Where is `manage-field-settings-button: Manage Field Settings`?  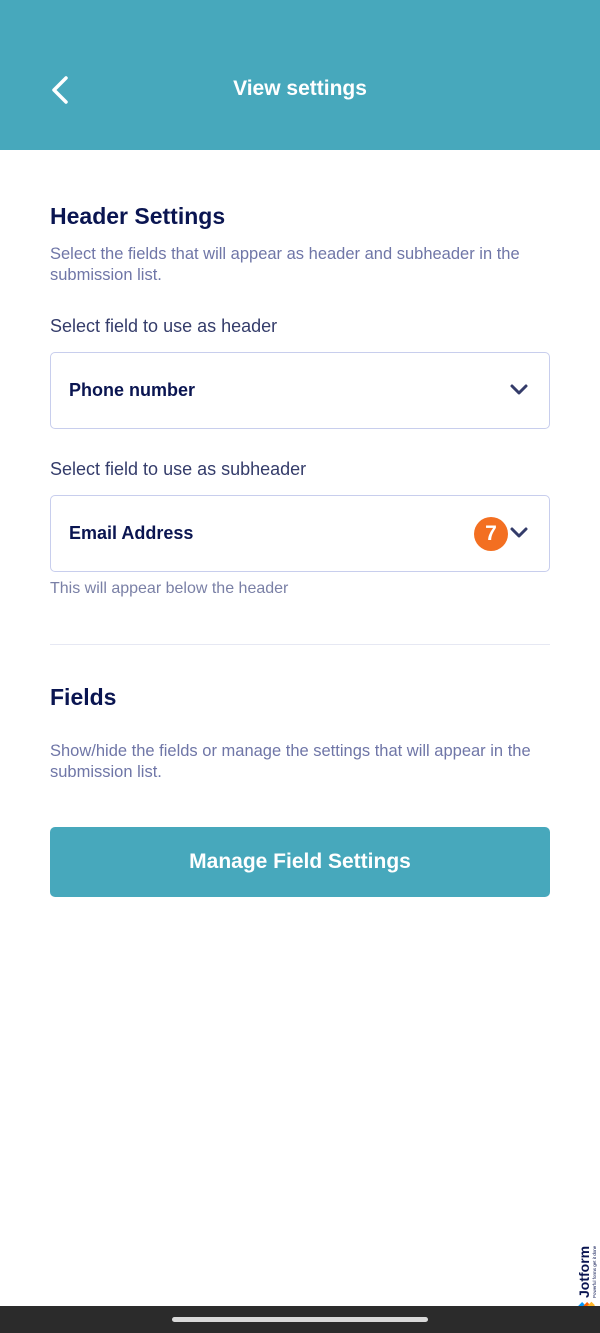
manage-field-settings-button: Manage Field Settings is located at coordinates (300, 862).